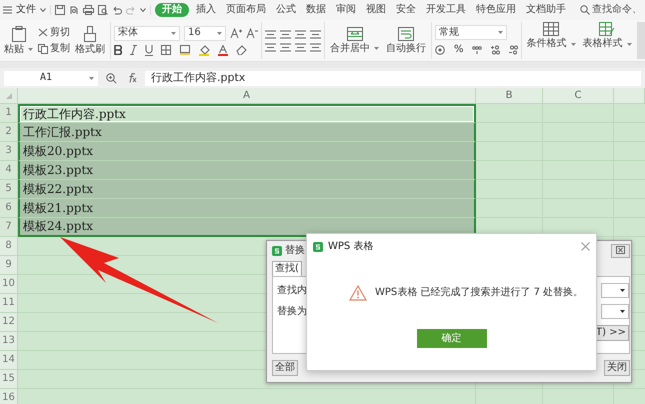 This screenshot has width=645, height=404. Describe the element at coordinates (9, 303) in the screenshot. I see `row-header: 11` at that location.